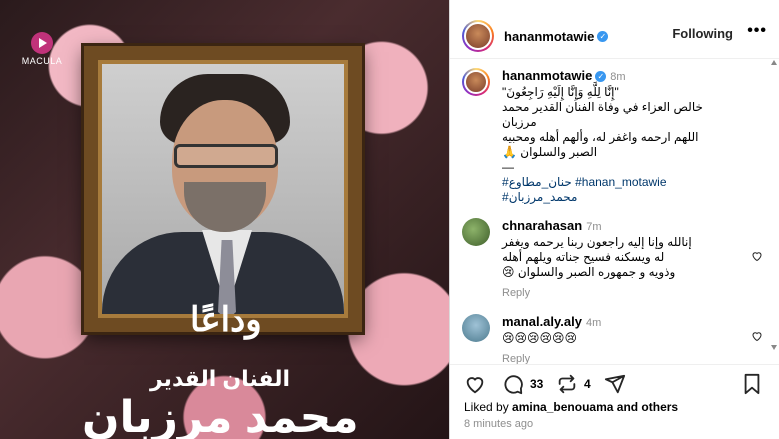 The image size is (779, 439). I want to click on comments-scrollbar, so click(774, 205).